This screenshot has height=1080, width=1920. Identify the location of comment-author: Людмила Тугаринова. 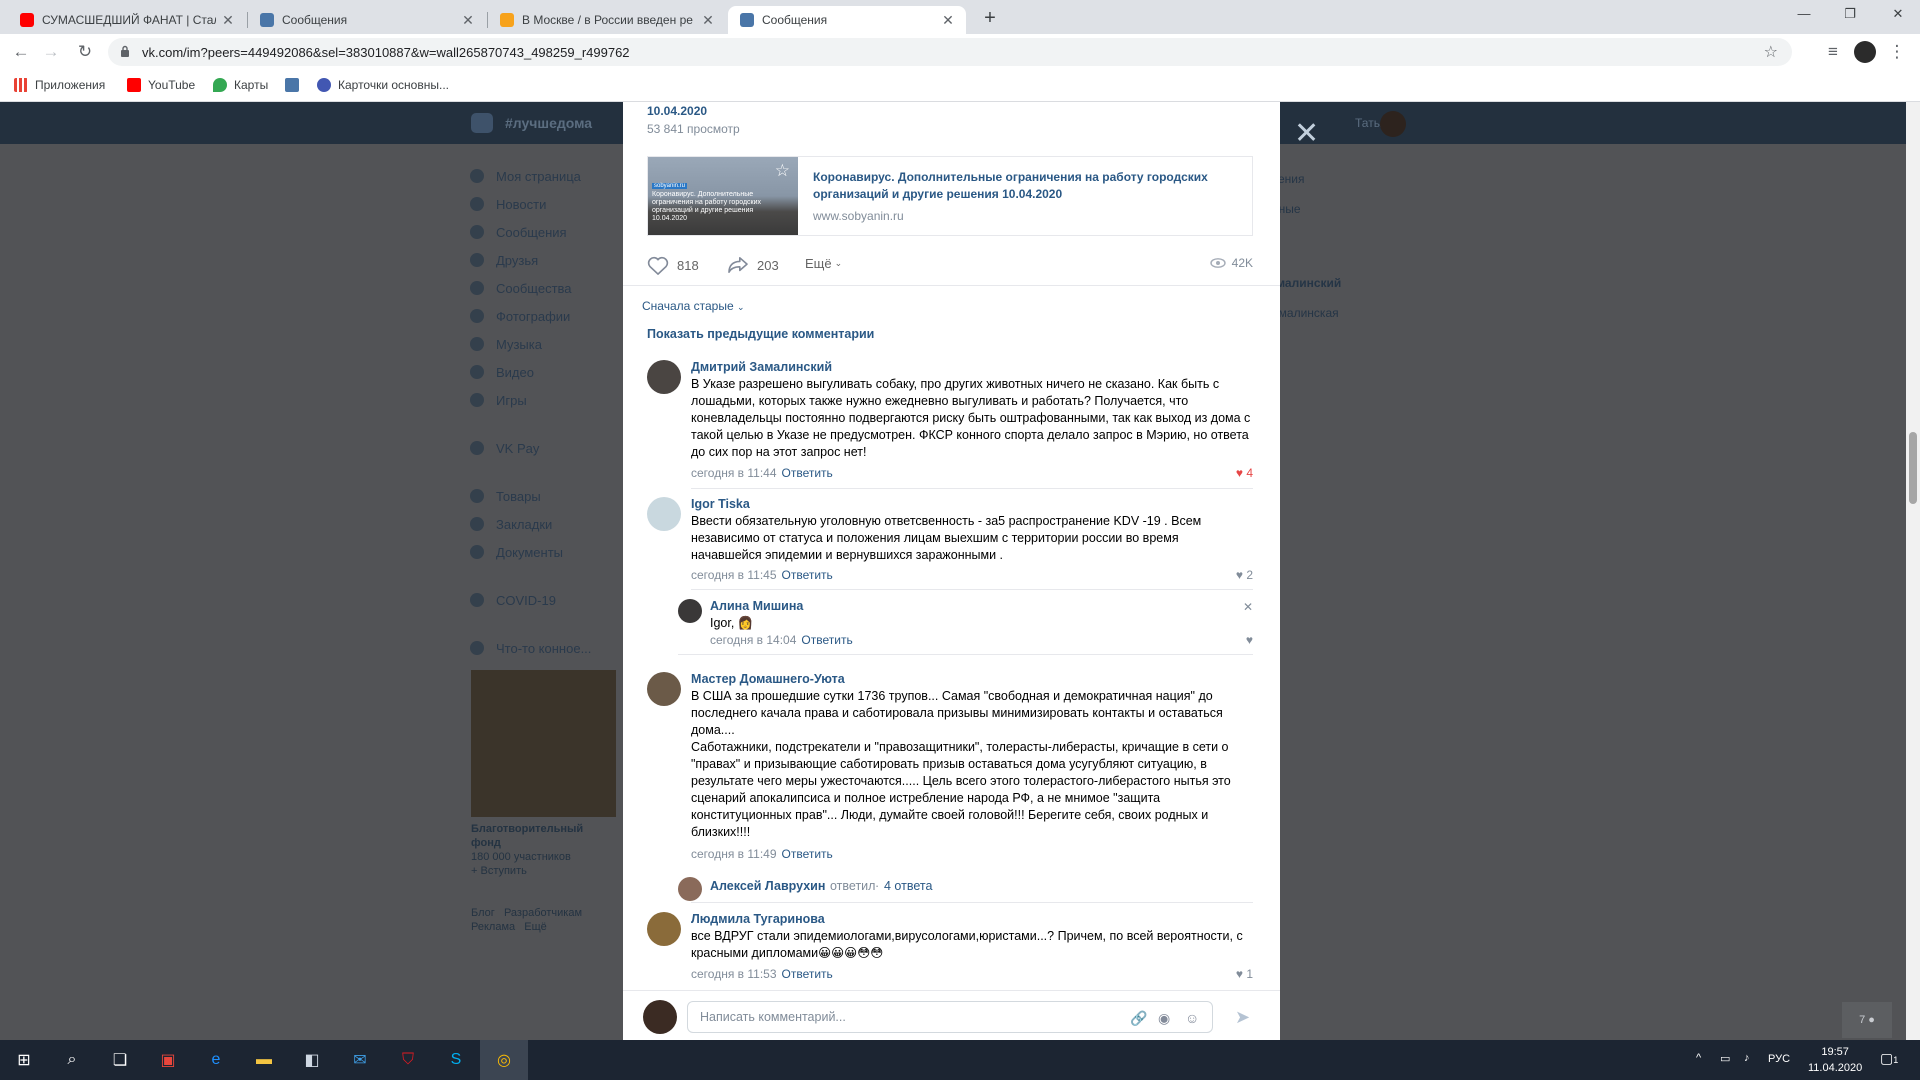
(758, 919).